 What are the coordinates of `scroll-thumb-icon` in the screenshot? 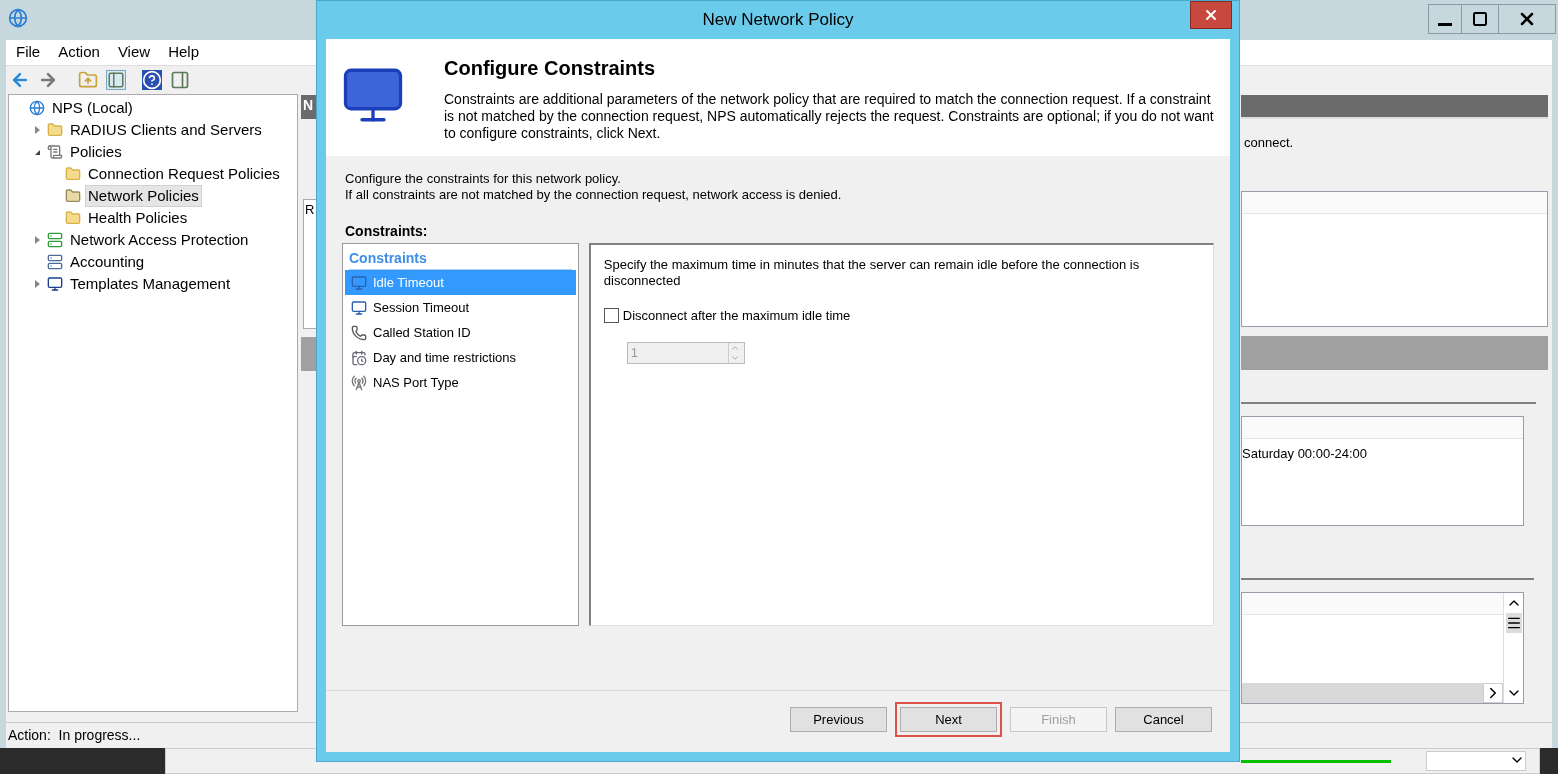 It's located at (1513, 622).